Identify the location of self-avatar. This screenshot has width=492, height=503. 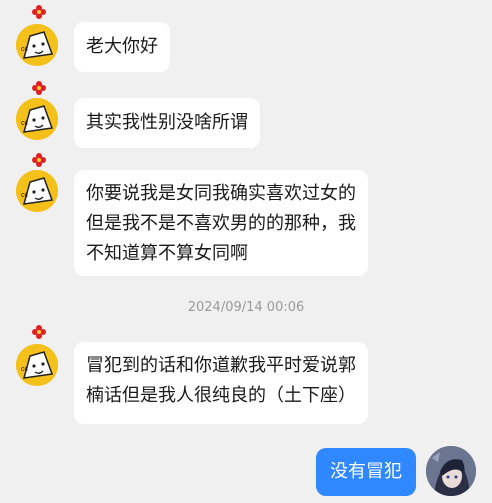
(451, 471).